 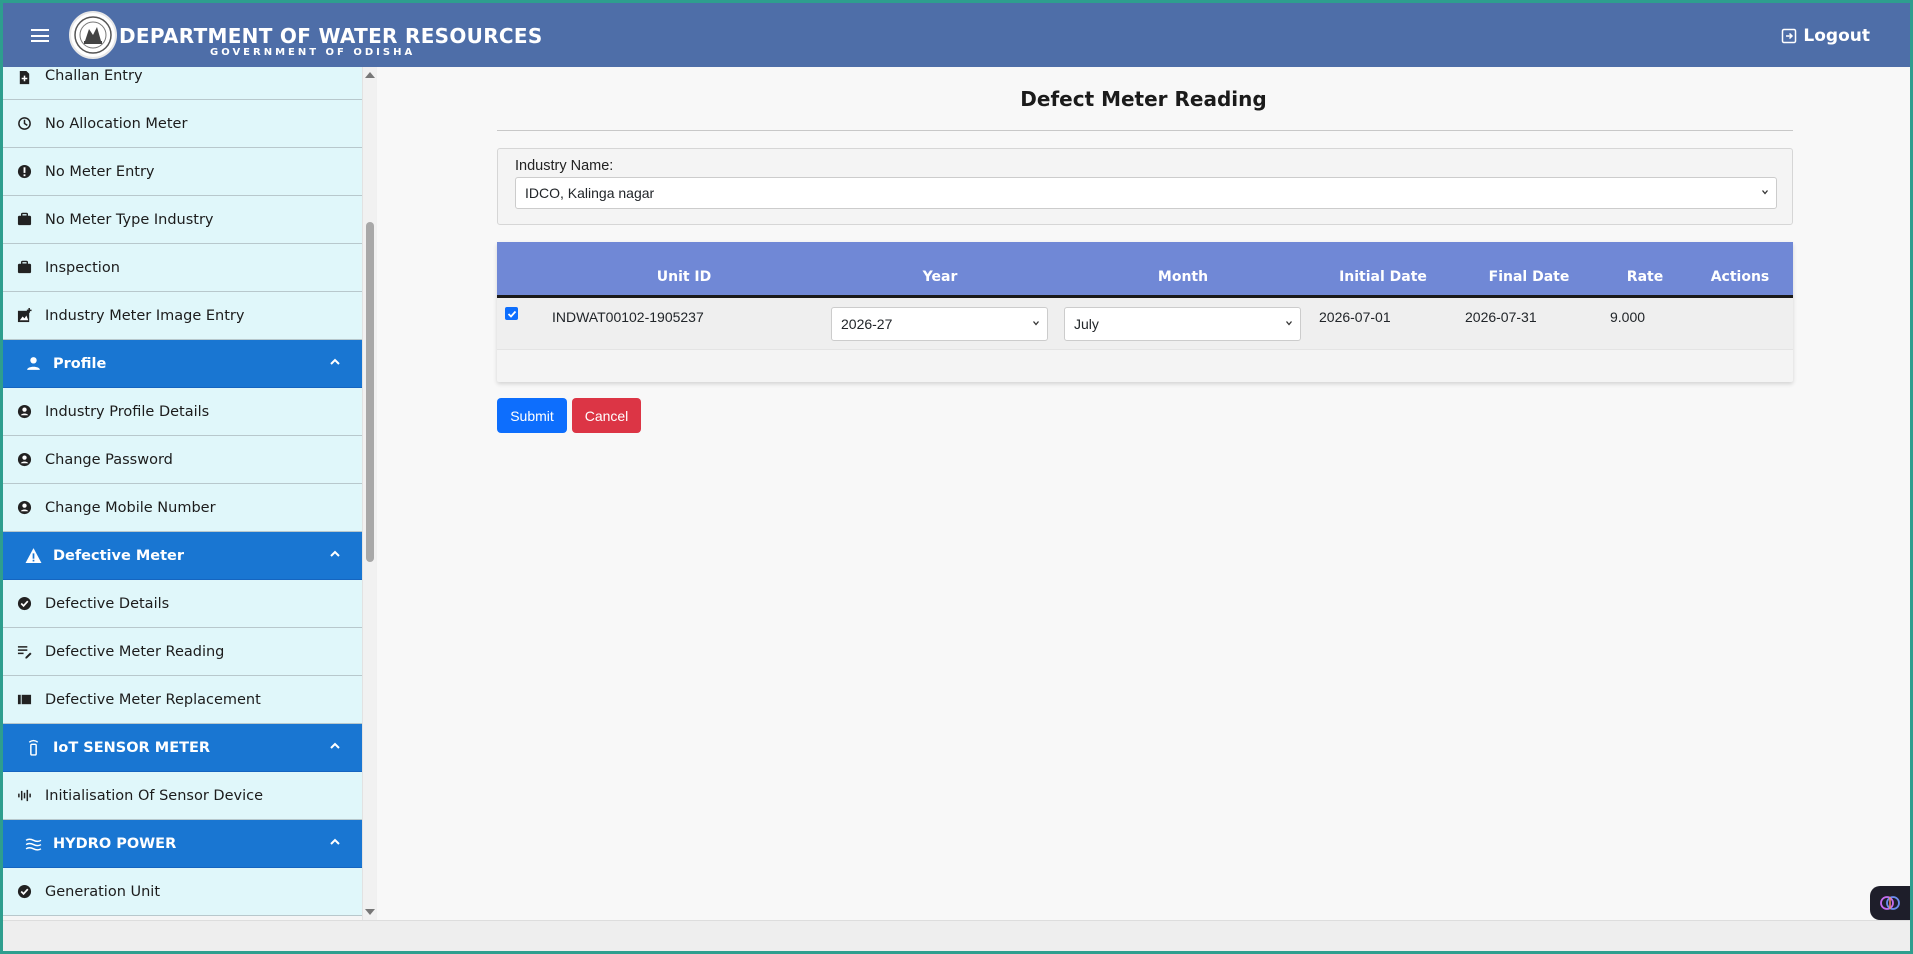 I want to click on column-header-initial-date: Initial Date, so click(x=1383, y=277).